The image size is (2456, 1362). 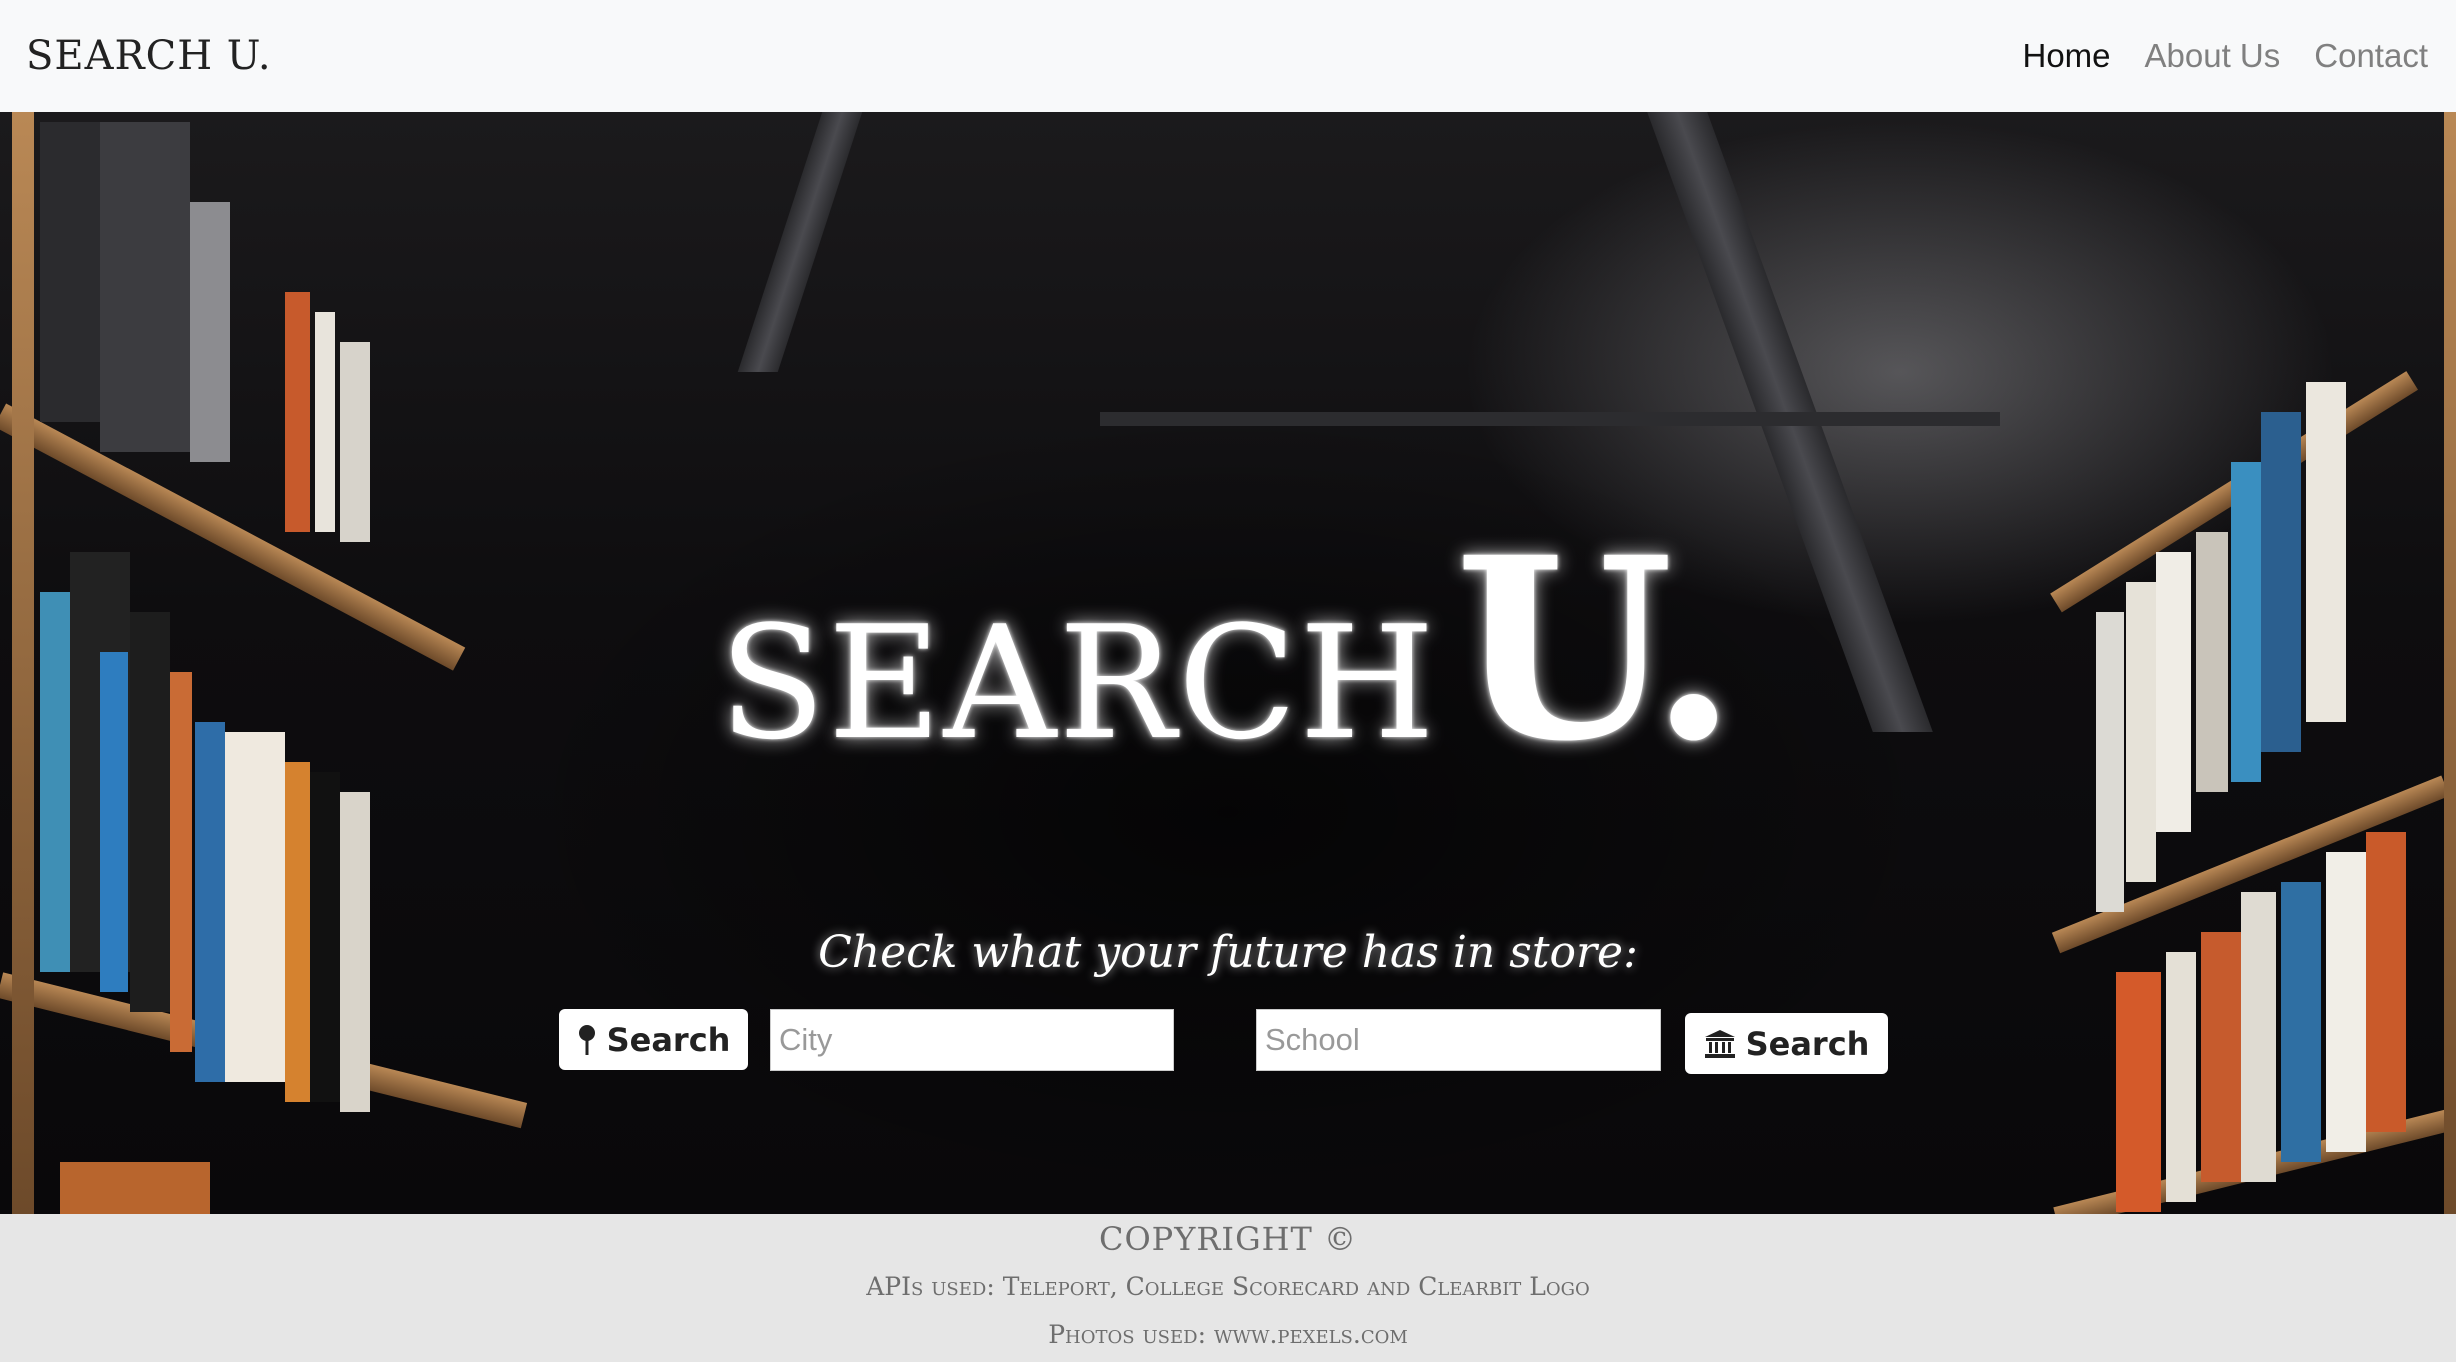 I want to click on nav-links: Home About Us Contact, so click(x=2225, y=56).